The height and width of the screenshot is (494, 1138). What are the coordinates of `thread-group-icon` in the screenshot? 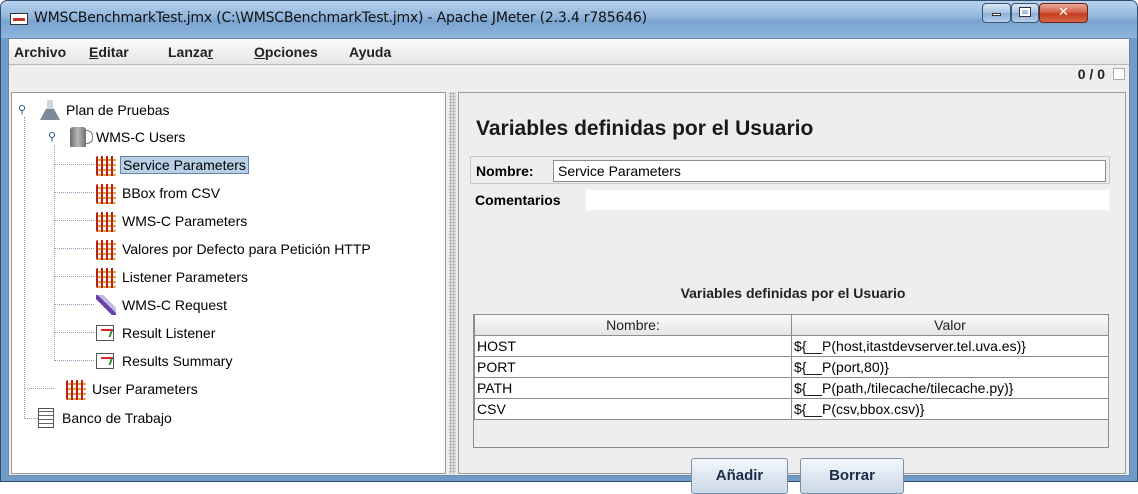 It's located at (81, 137).